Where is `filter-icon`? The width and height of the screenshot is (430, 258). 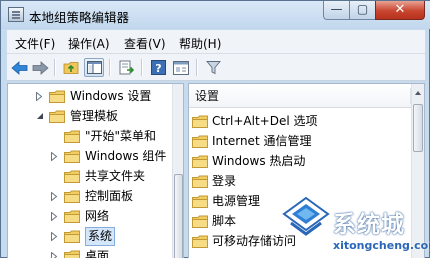
filter-icon is located at coordinates (213, 67).